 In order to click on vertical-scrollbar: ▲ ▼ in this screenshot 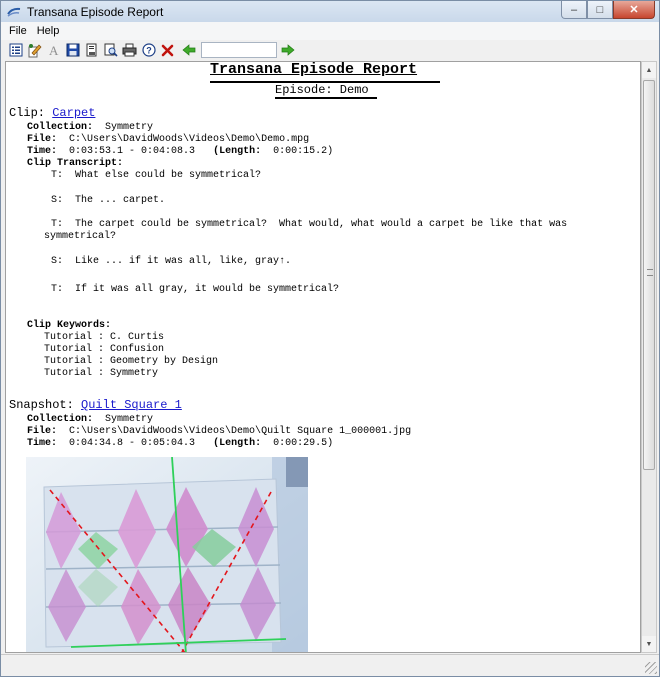, I will do `click(649, 357)`.